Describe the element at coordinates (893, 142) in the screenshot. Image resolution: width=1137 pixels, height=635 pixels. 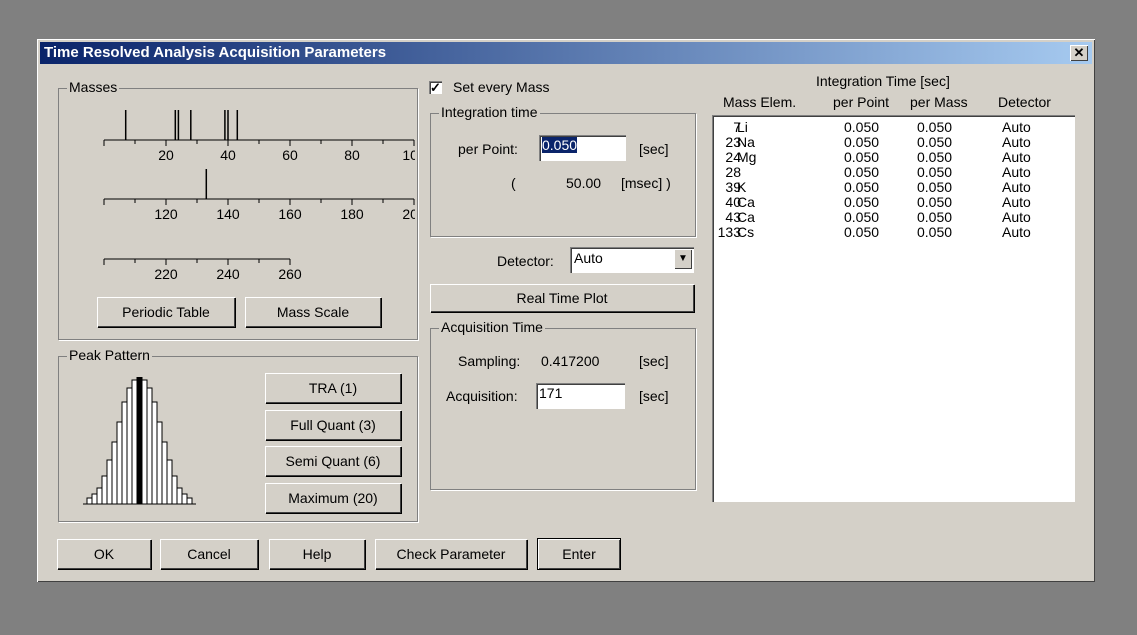
I see `mass-row: 23 Na 0.050 0.050 Auto` at that location.